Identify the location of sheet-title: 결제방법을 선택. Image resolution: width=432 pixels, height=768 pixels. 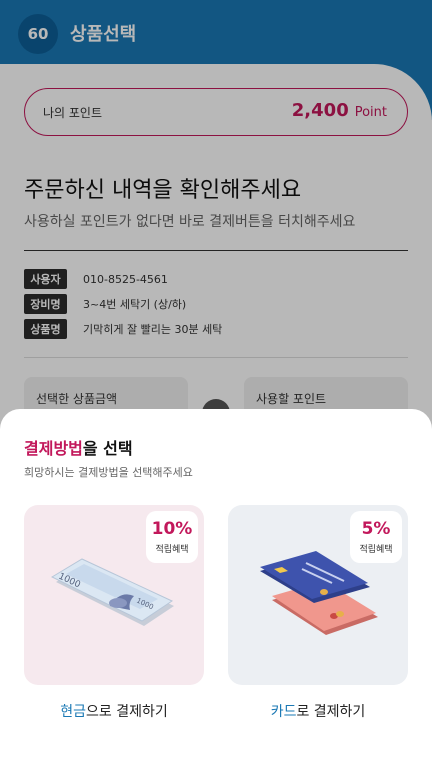
(78, 447).